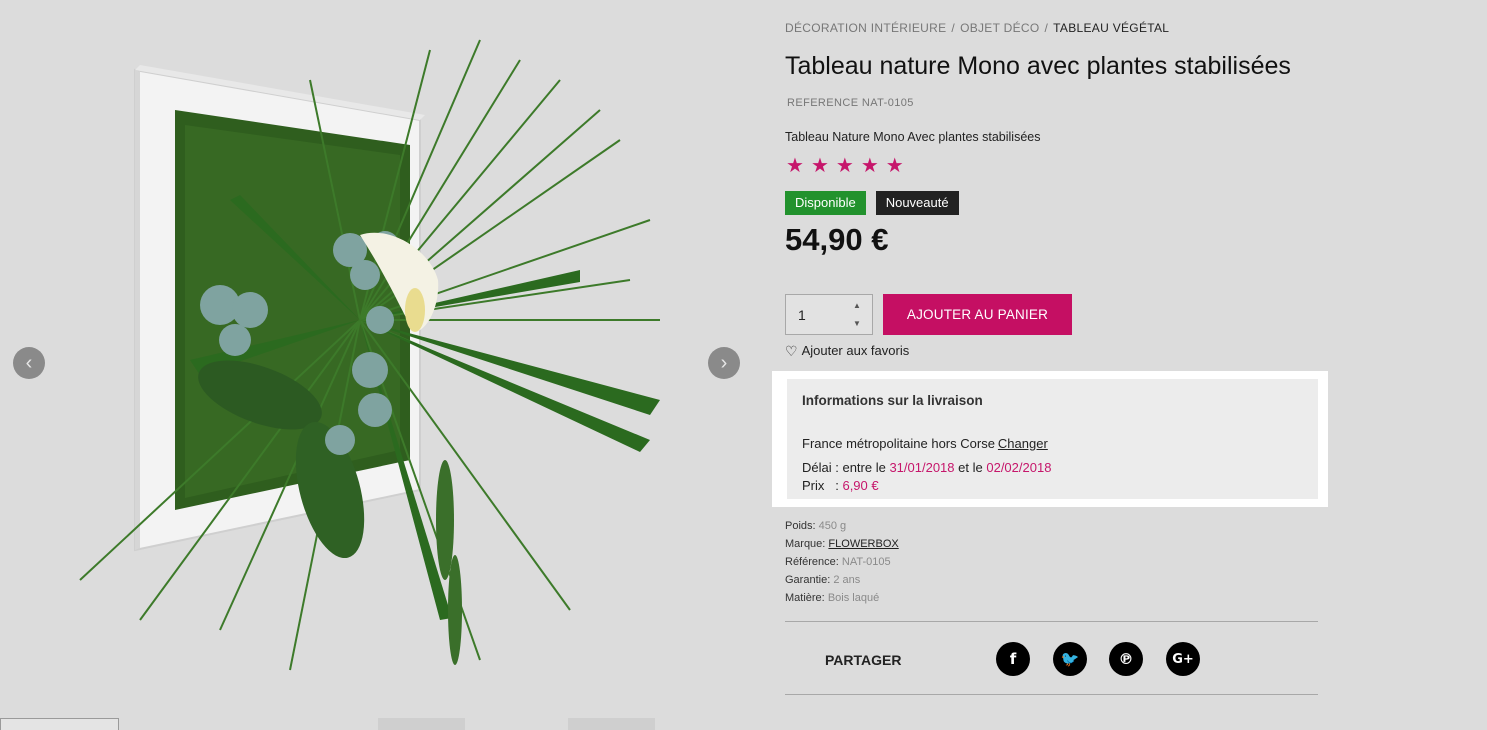 The image size is (1487, 730). I want to click on change-region-link: Changer, so click(1023, 443).